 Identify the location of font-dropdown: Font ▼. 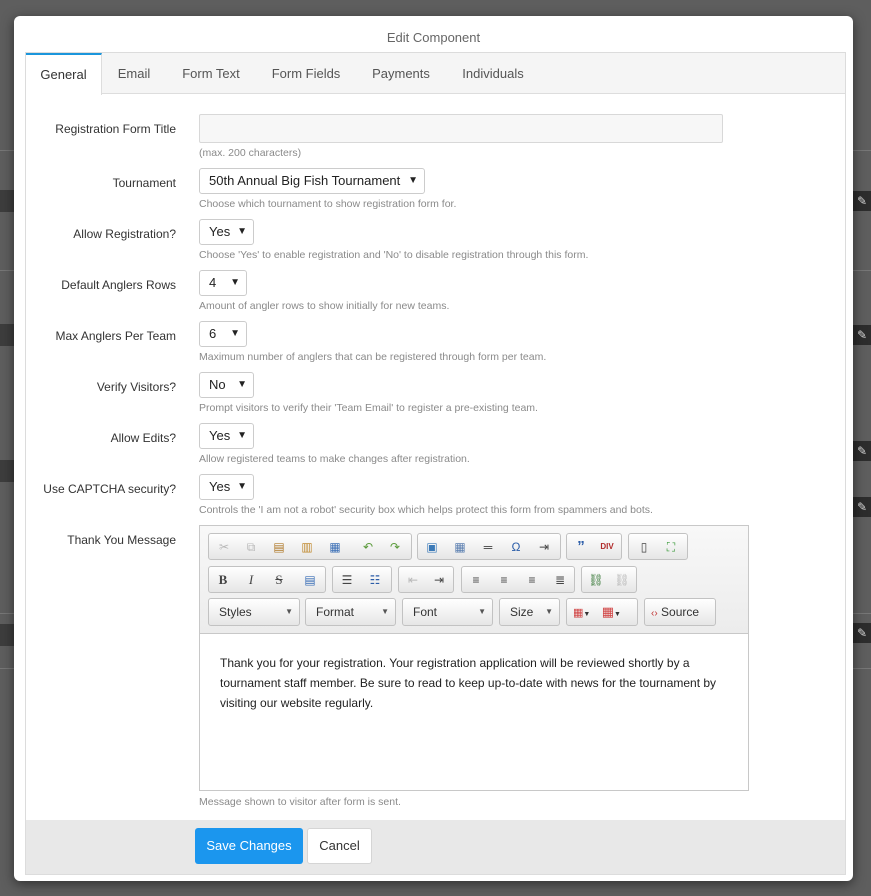
(447, 612).